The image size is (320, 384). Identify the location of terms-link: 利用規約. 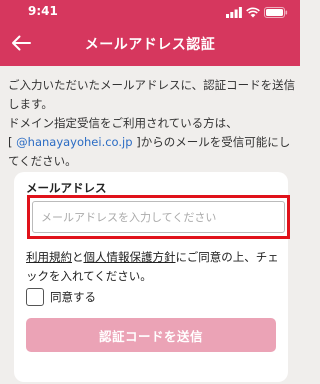
(49, 257).